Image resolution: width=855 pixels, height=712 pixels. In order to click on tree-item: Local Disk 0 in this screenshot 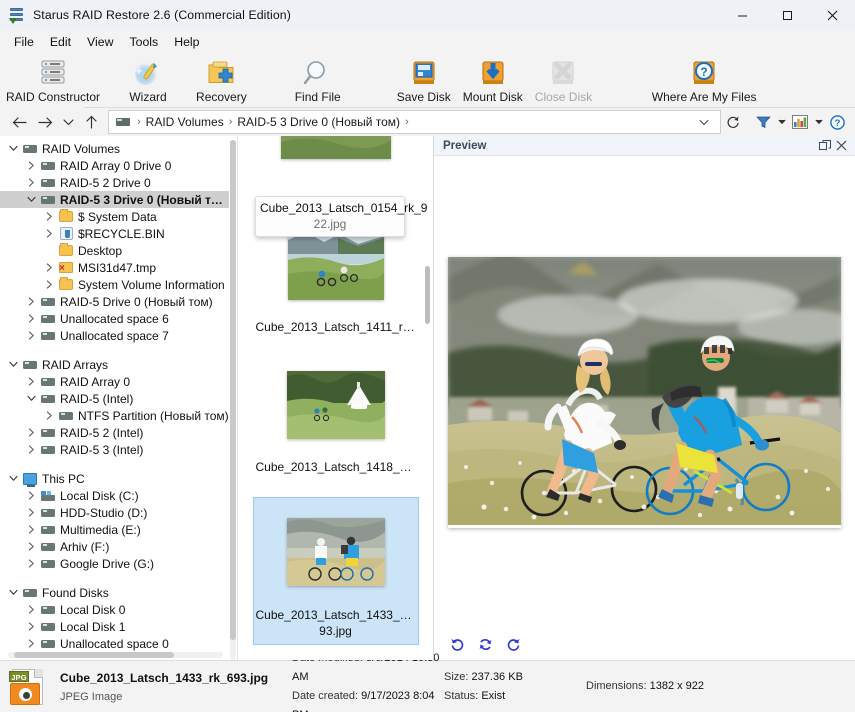, I will do `click(114, 609)`.